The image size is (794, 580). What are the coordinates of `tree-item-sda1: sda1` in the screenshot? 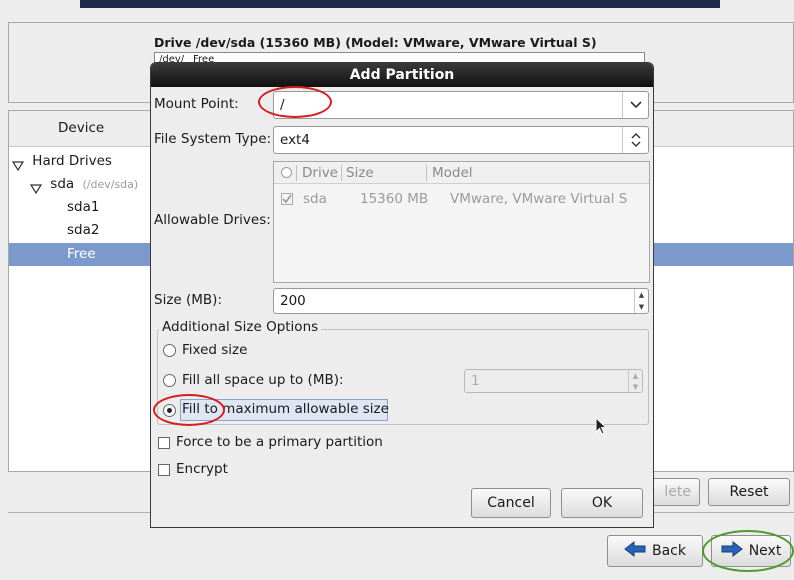 It's located at (83, 207).